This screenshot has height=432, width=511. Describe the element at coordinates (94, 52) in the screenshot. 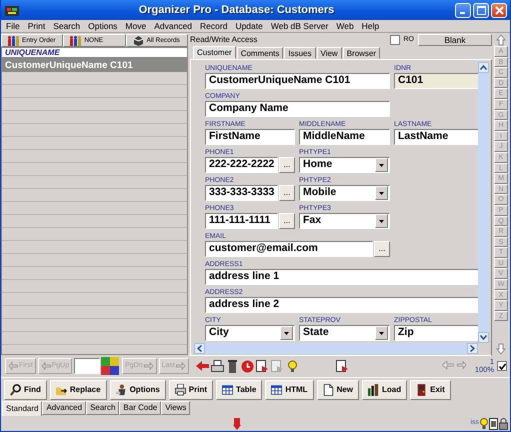

I see `column-header: UNIQUENAME` at that location.